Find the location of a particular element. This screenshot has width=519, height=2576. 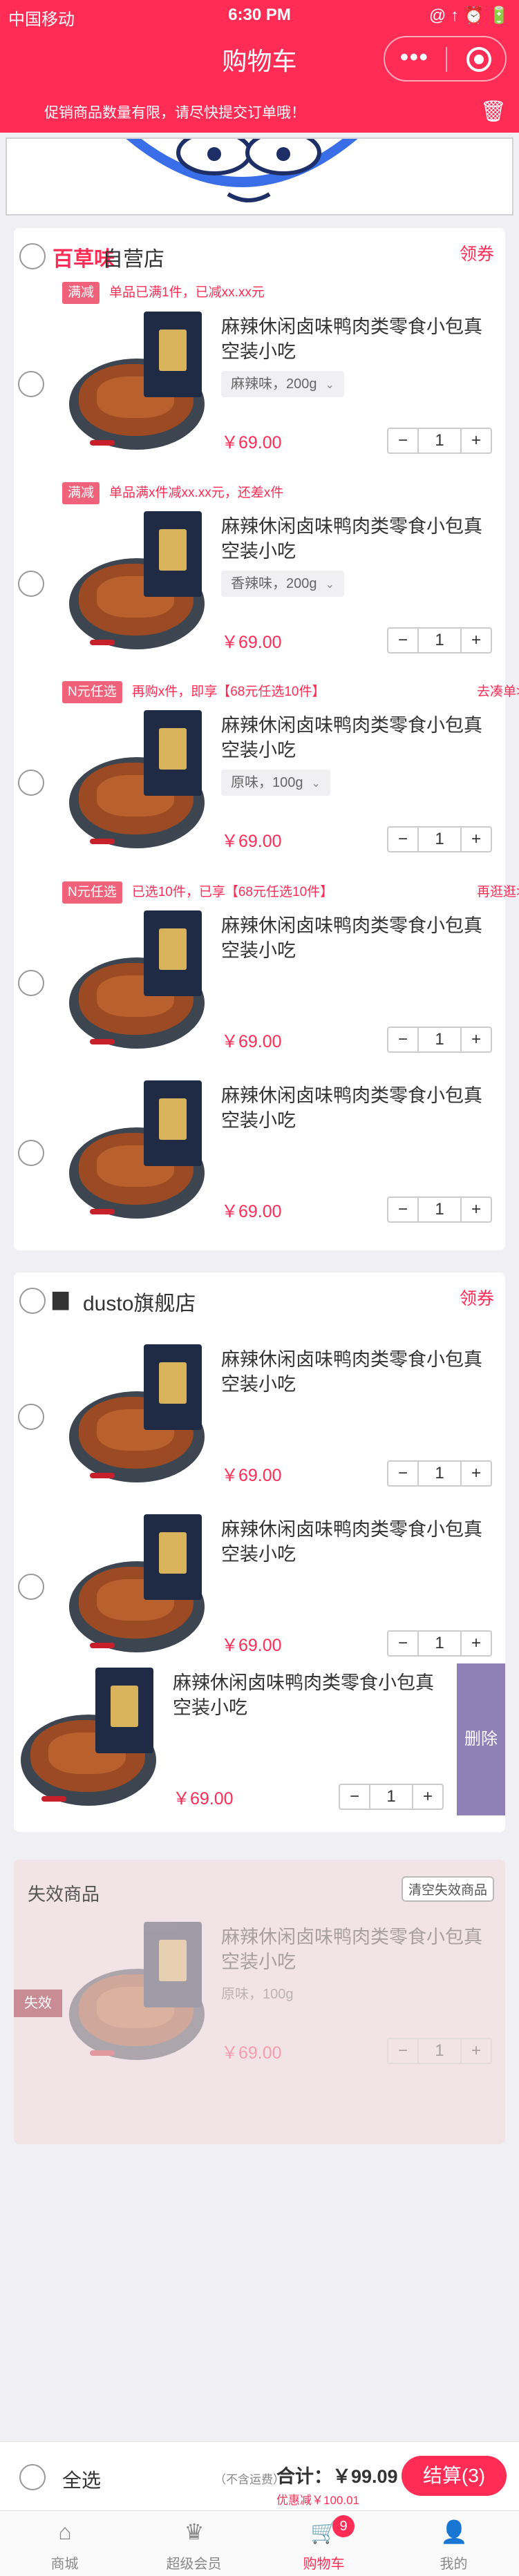

sku-selector: 麻辣味，200g ⌄ is located at coordinates (282, 384).